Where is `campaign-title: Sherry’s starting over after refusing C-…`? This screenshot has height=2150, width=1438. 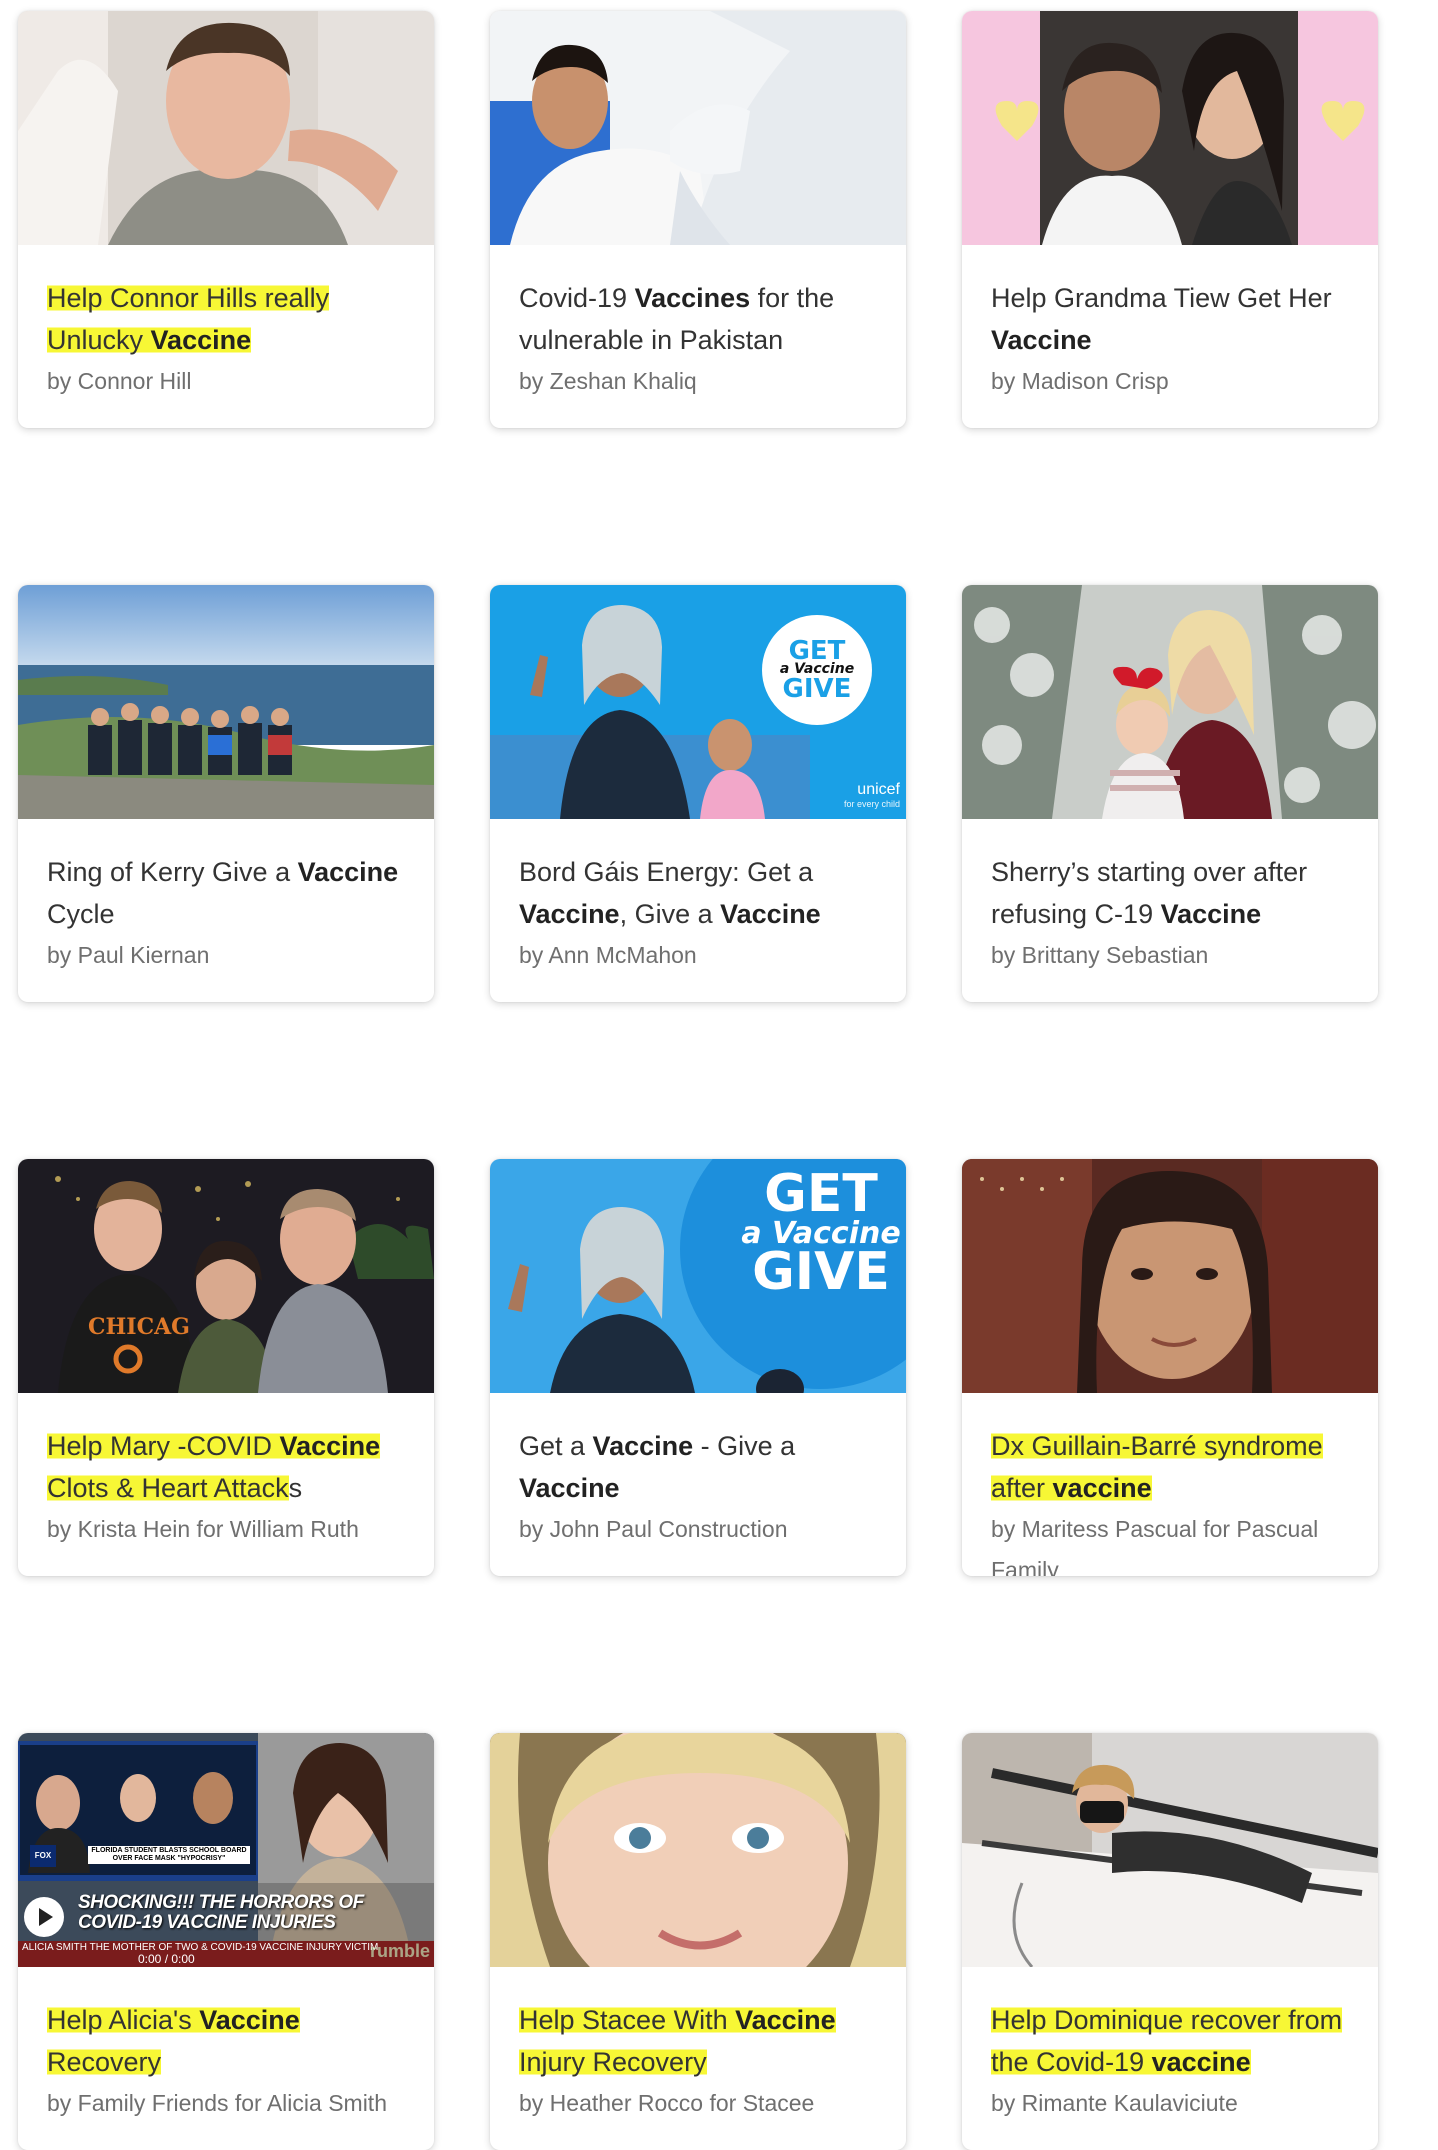 campaign-title: Sherry’s starting over after refusing C-… is located at coordinates (1170, 893).